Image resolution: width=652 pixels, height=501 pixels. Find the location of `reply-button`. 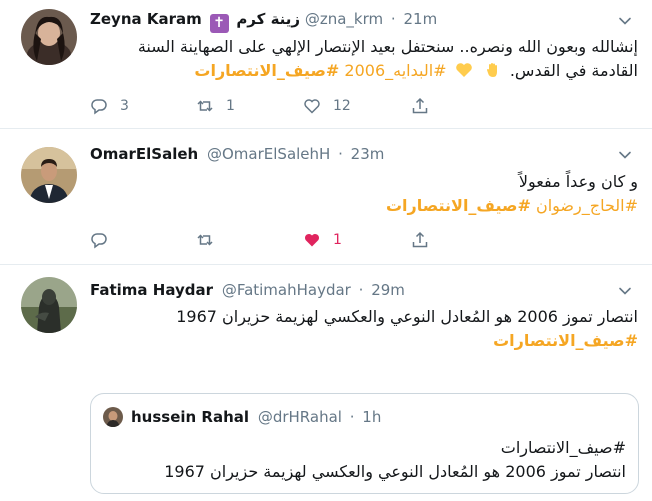

reply-button is located at coordinates (105, 240).